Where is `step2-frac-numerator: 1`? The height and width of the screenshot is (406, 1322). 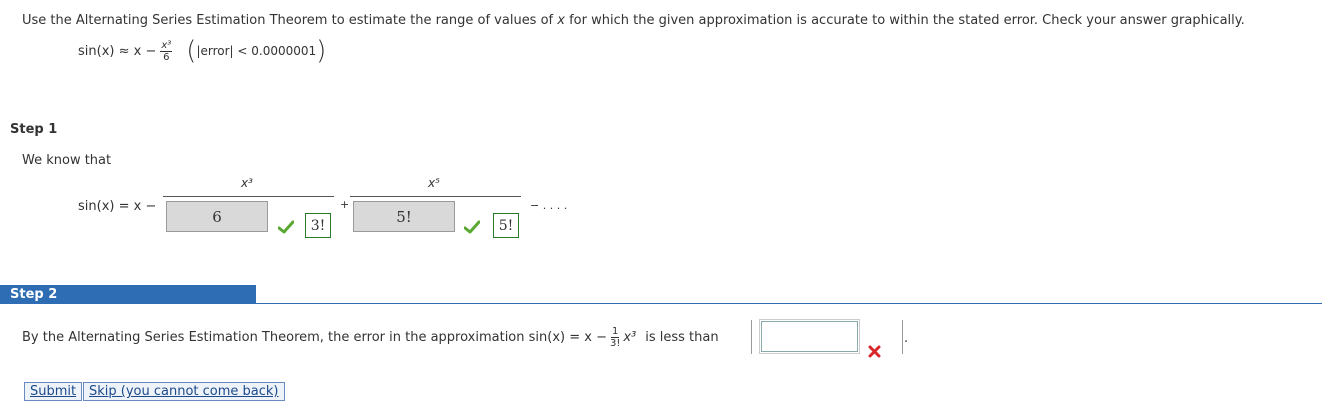
step2-frac-numerator: 1 is located at coordinates (615, 332).